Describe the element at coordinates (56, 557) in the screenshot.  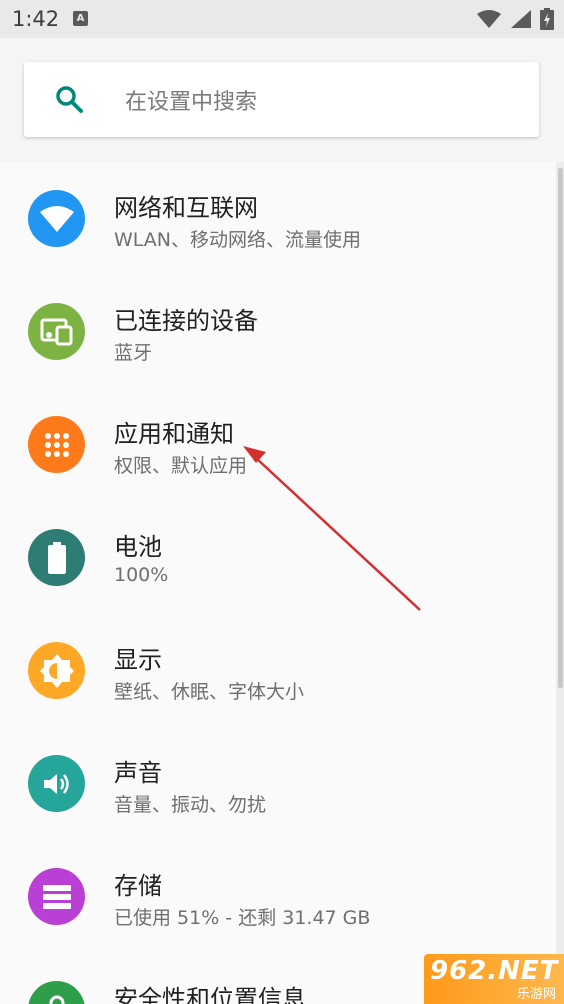
I see `battery-icon` at that location.